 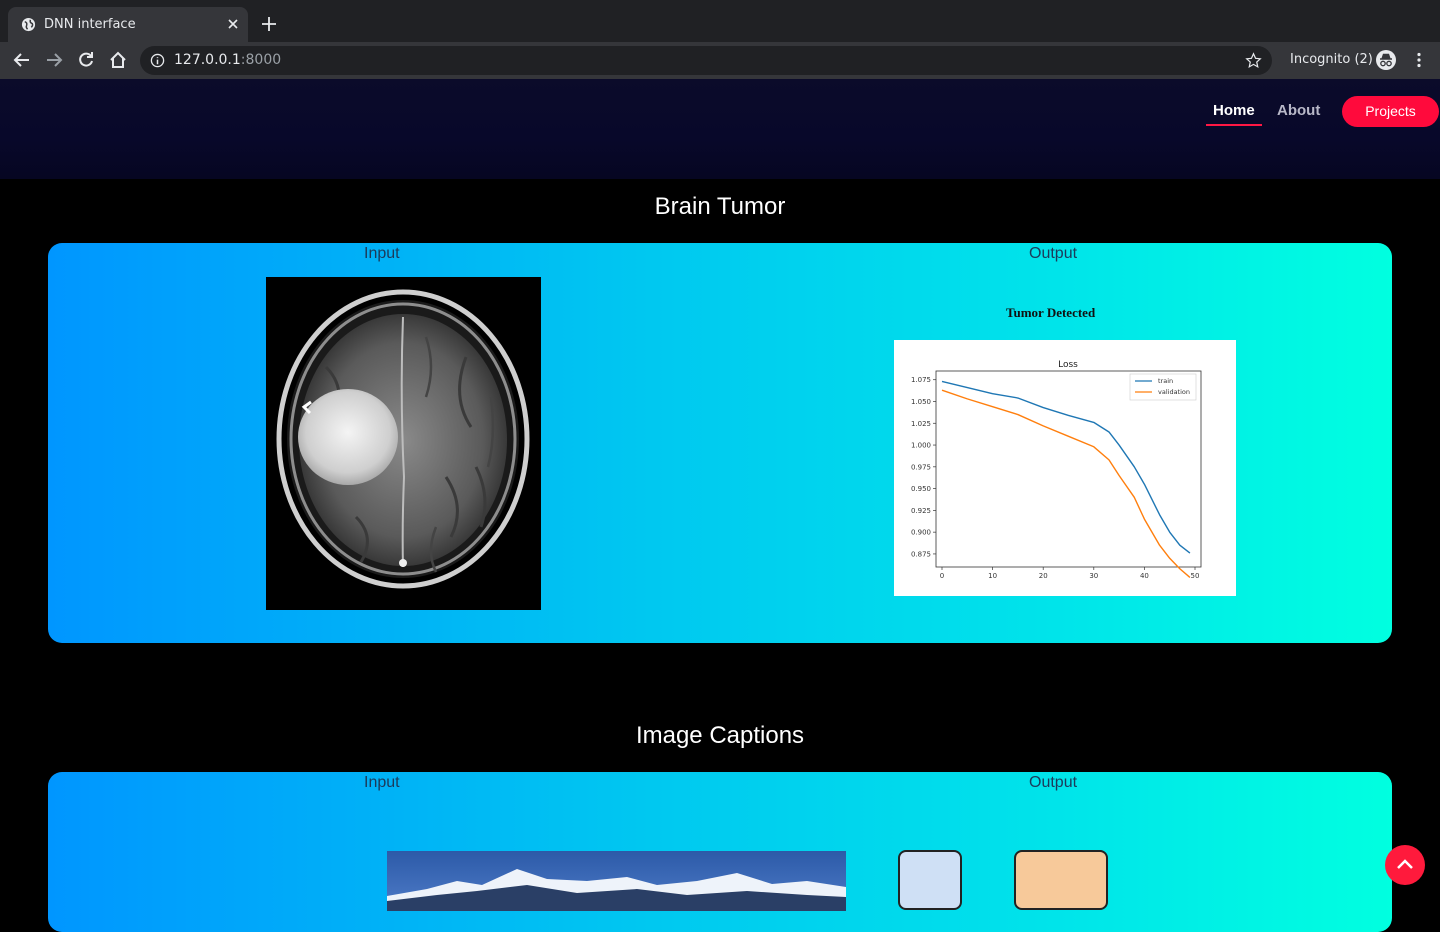 I want to click on mri-input-image, so click(x=403, y=443).